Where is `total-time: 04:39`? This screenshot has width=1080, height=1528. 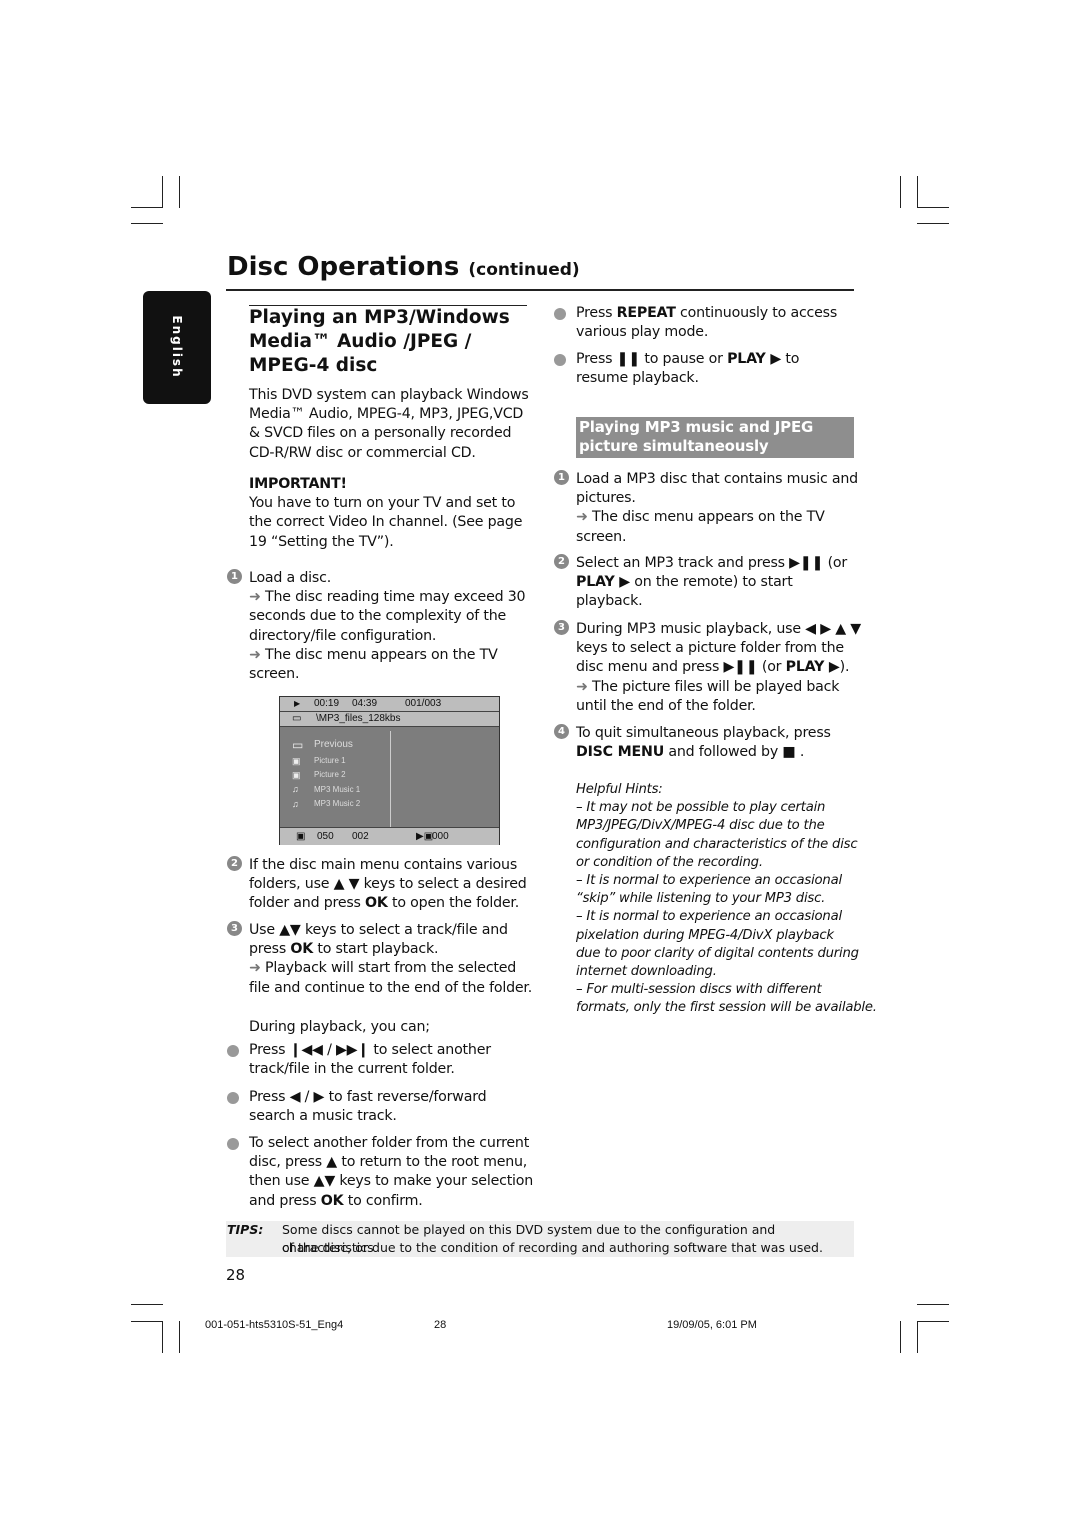 total-time: 04:39 is located at coordinates (365, 703).